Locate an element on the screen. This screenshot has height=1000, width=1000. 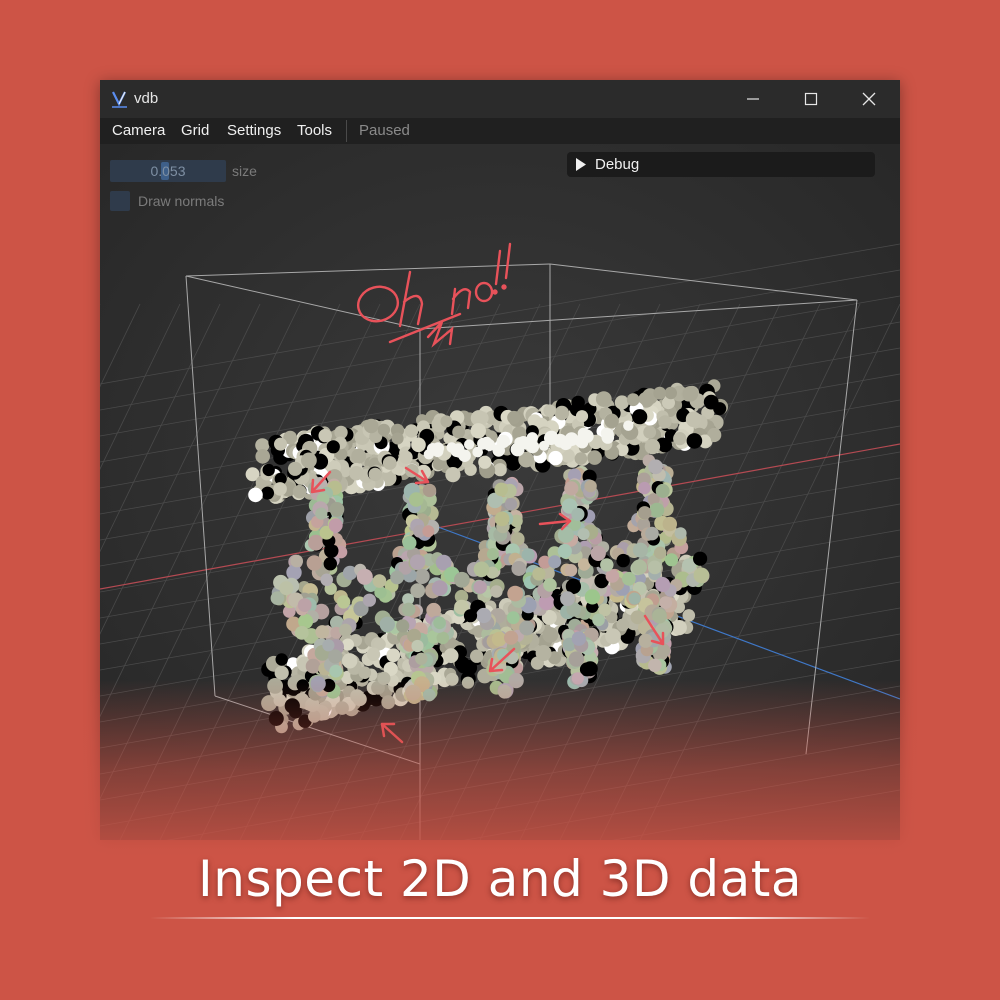
maximize-icon is located at coordinates (811, 99).